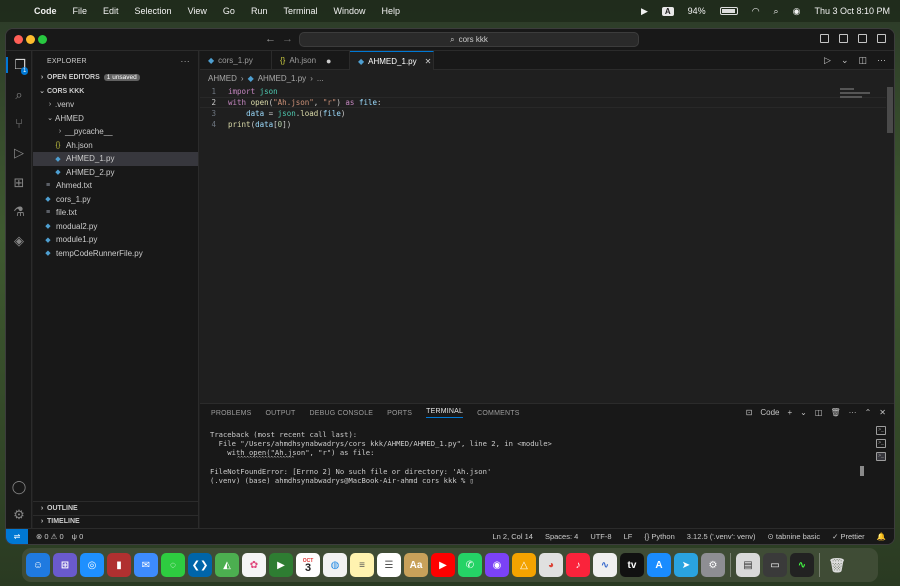 This screenshot has width=900, height=586. I want to click on extensions-icon: ⊞, so click(19, 183).